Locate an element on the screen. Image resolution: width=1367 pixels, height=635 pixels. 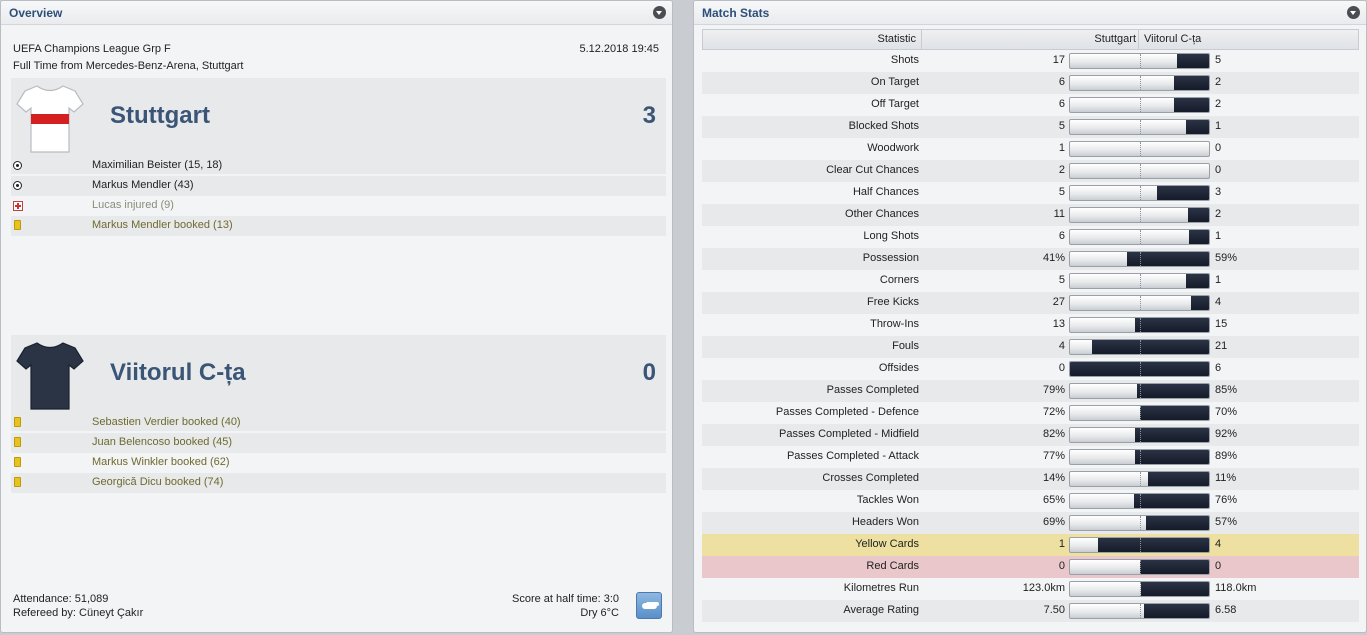
stat-label: Other Chances is located at coordinates (882, 214).